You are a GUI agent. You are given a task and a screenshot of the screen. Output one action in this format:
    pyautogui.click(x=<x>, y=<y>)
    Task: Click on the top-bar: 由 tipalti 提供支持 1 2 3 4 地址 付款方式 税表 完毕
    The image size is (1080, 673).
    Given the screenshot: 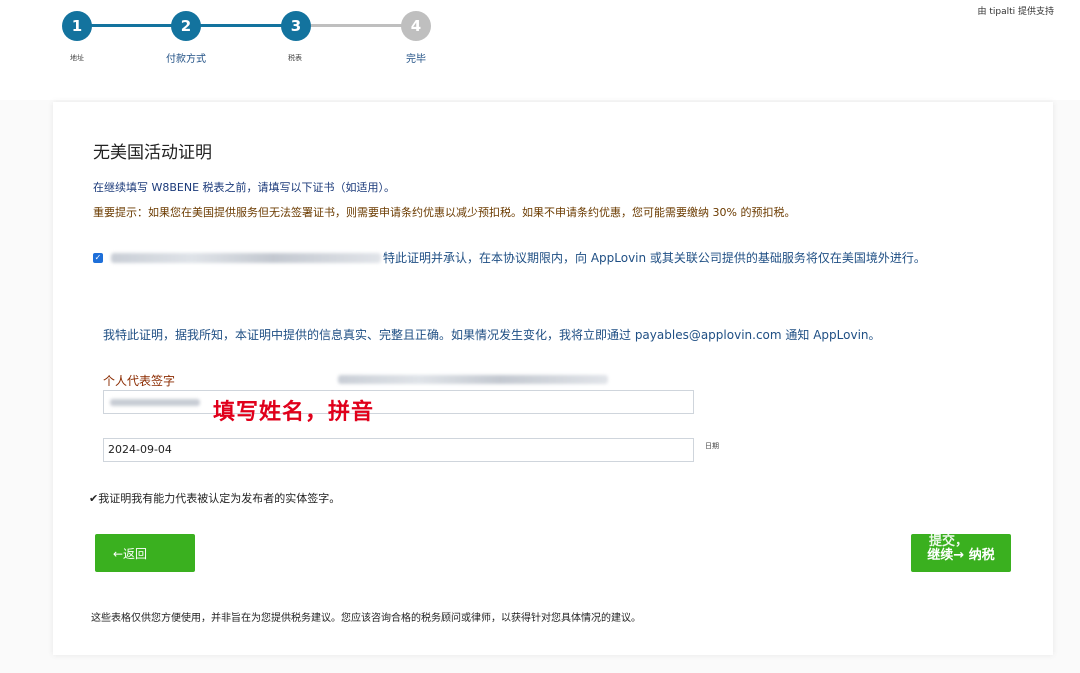 What is the action you would take?
    pyautogui.click(x=540, y=50)
    